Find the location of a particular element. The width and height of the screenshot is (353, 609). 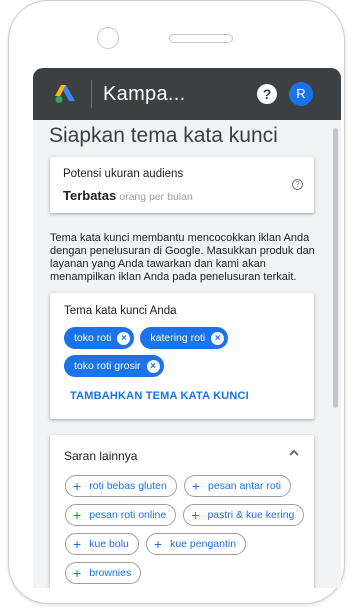

suggestion-chip: + brownies is located at coordinates (103, 573).